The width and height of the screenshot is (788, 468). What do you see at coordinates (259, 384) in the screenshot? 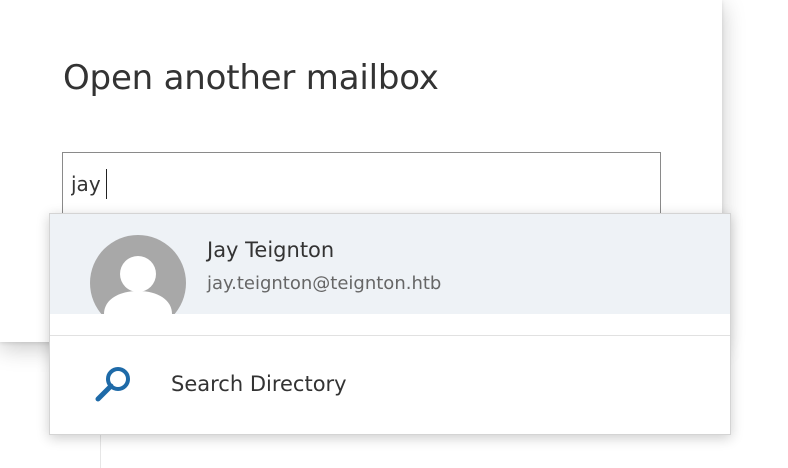
I see `search-directory-label: Search Directory` at bounding box center [259, 384].